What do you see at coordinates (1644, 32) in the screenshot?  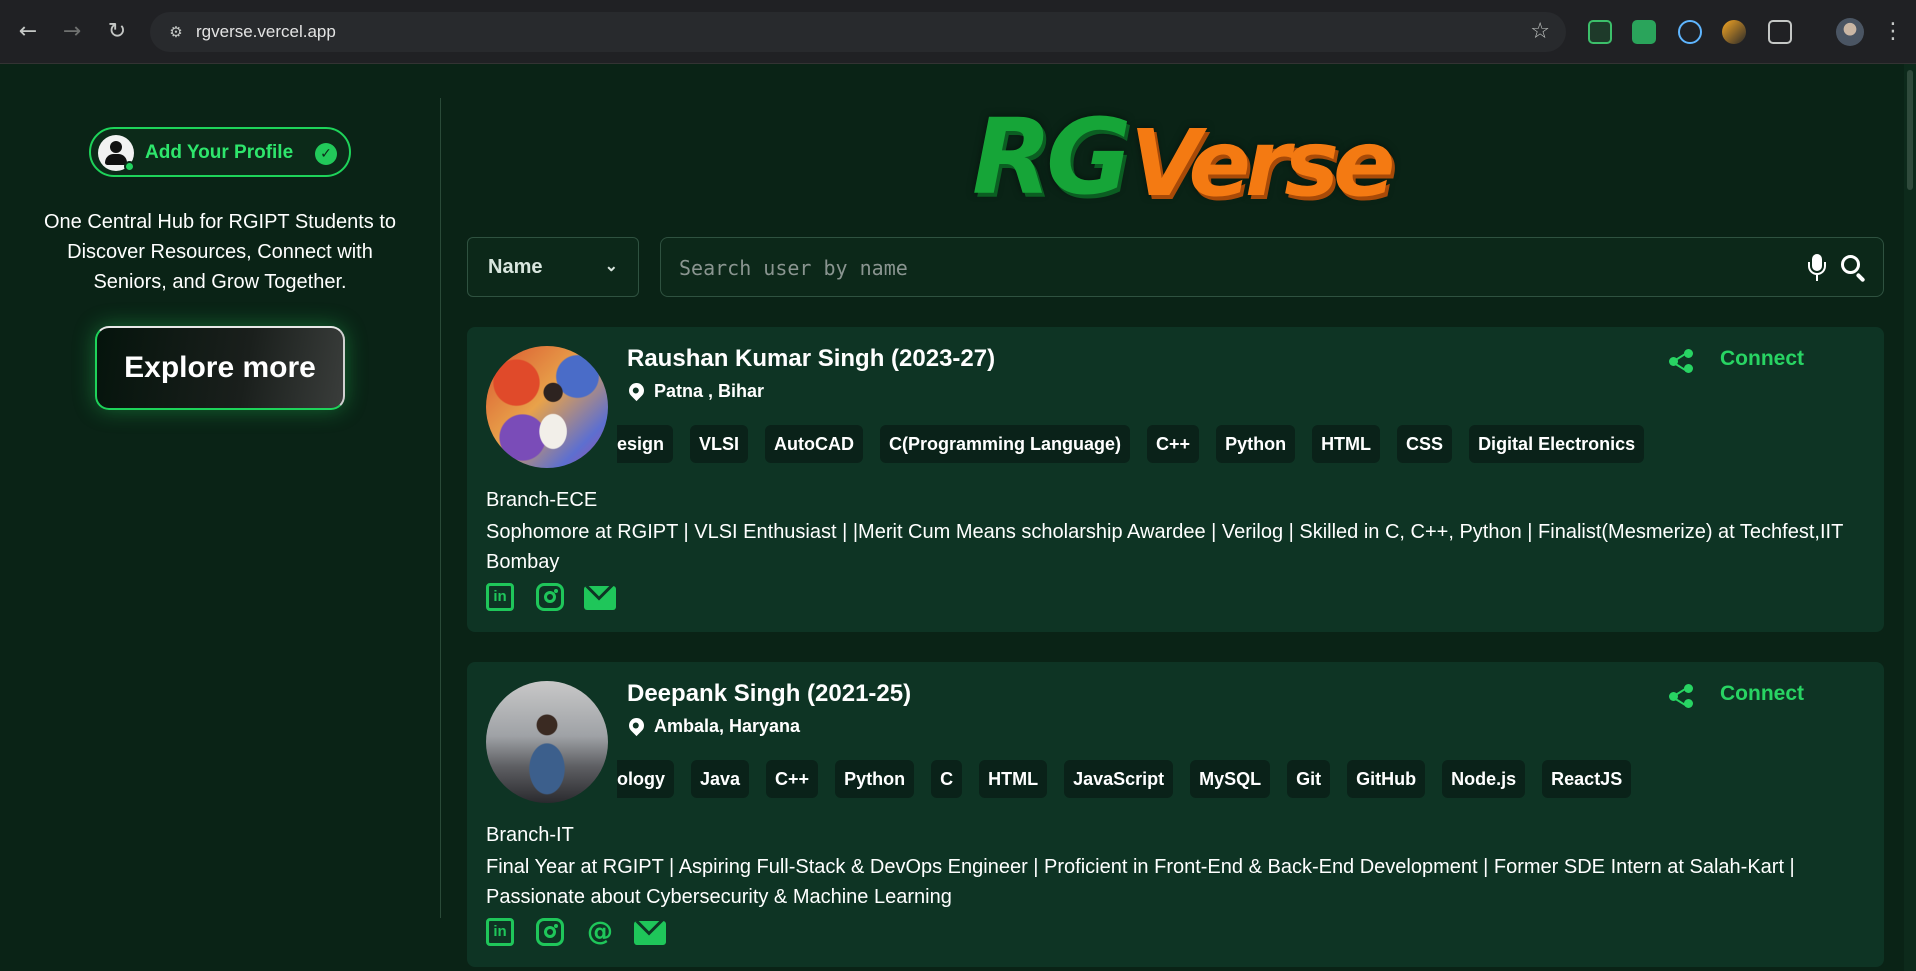 I see `extension-green-icon` at bounding box center [1644, 32].